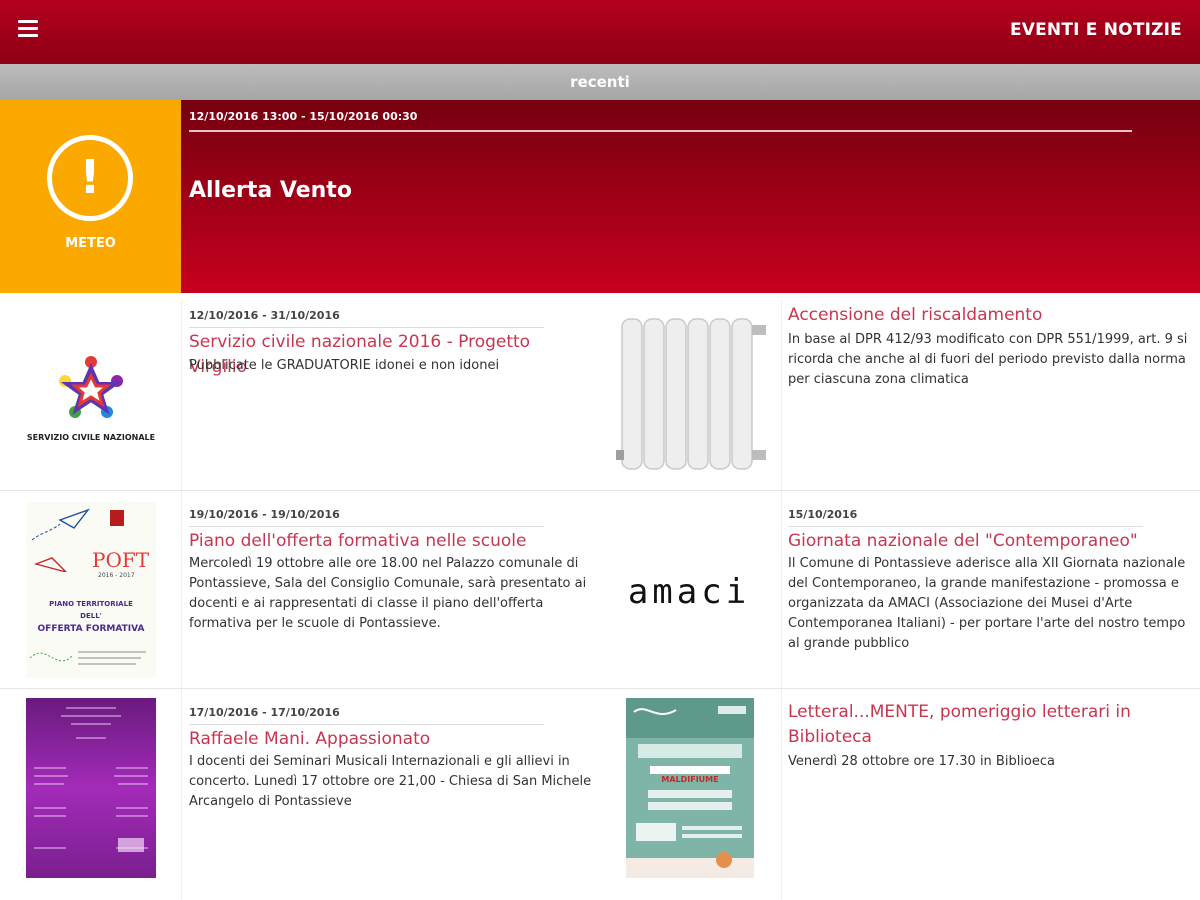 The image size is (1200, 900). What do you see at coordinates (1095, 30) in the screenshot?
I see `page-title: EVENTI E NOTIZIE` at bounding box center [1095, 30].